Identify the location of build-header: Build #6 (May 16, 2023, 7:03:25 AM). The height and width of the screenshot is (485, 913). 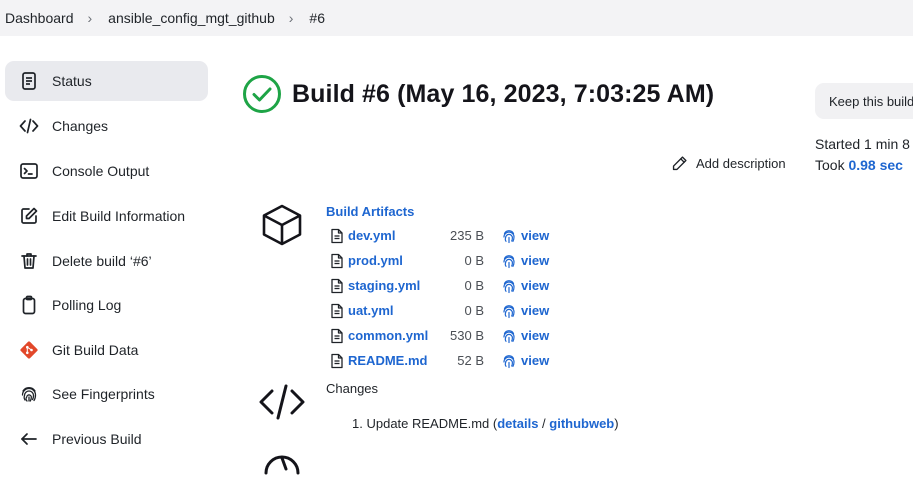
(478, 94).